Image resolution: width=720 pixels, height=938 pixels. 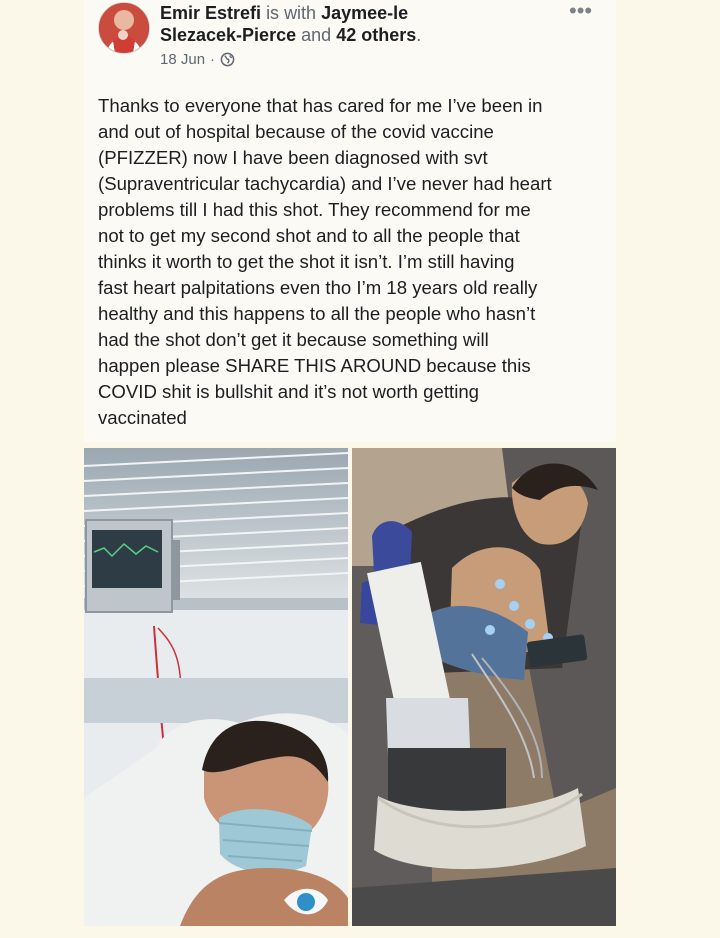 I want to click on globe-icon, so click(x=227, y=59).